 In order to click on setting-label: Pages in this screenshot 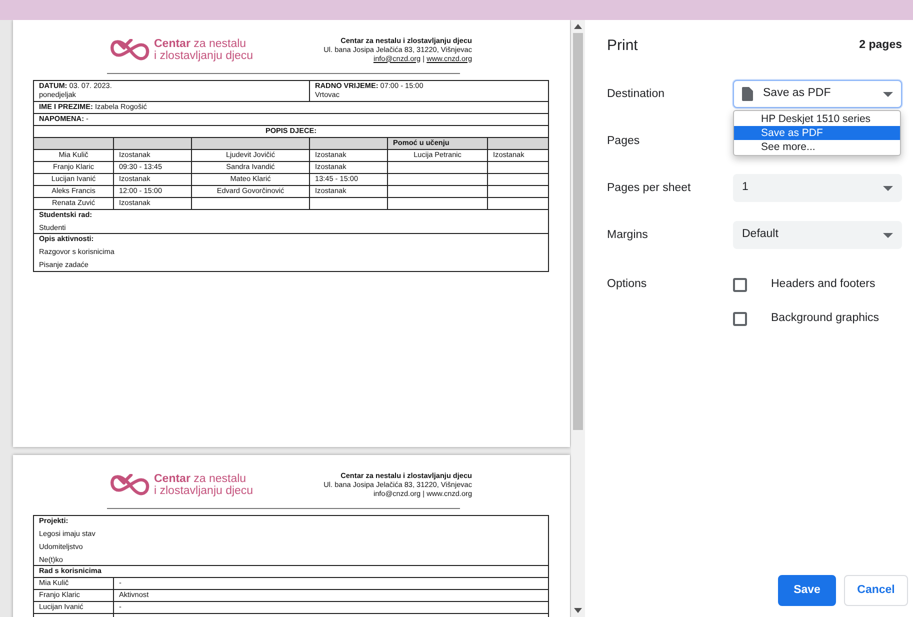, I will do `click(624, 141)`.